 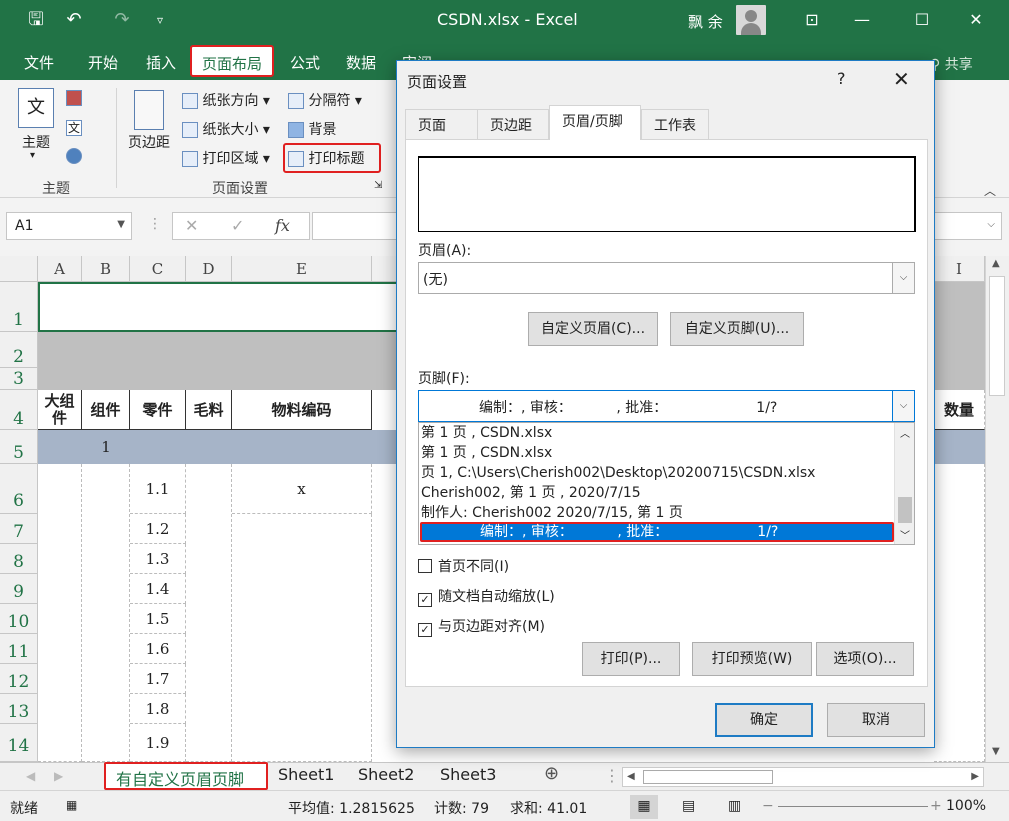 I want to click on menu-file: 文件, so click(x=39, y=62).